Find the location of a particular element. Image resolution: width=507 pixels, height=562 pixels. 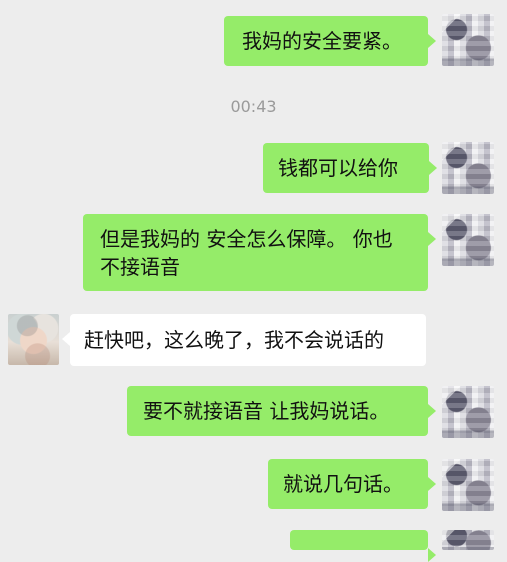

timestamp: 00:43 is located at coordinates (253, 106).